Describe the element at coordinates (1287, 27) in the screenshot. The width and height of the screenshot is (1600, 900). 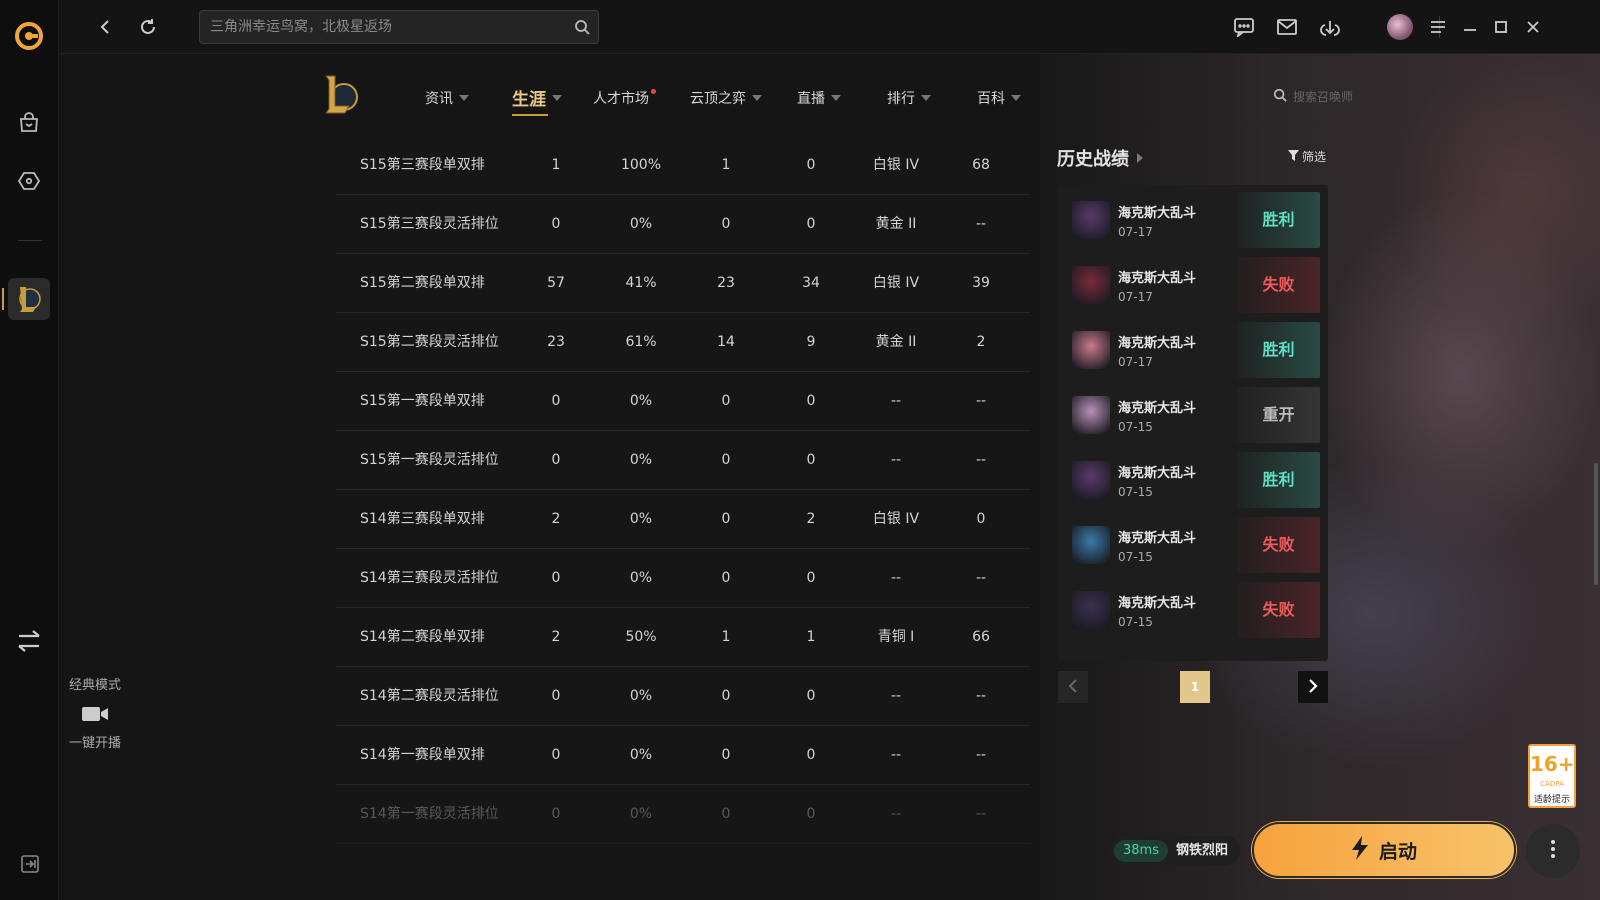
I see `mail-icon` at that location.